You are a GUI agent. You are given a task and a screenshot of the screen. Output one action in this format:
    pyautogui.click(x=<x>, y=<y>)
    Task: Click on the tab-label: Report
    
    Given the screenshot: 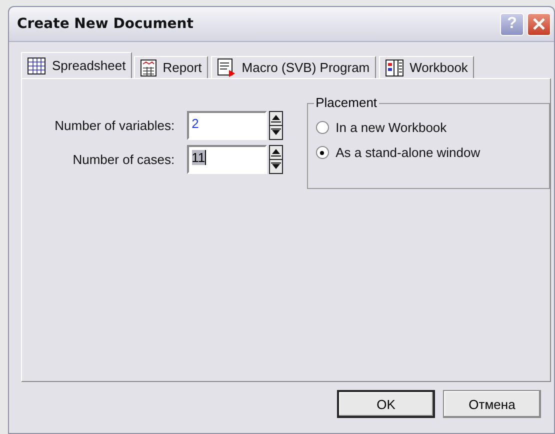 What is the action you would take?
    pyautogui.click(x=182, y=67)
    